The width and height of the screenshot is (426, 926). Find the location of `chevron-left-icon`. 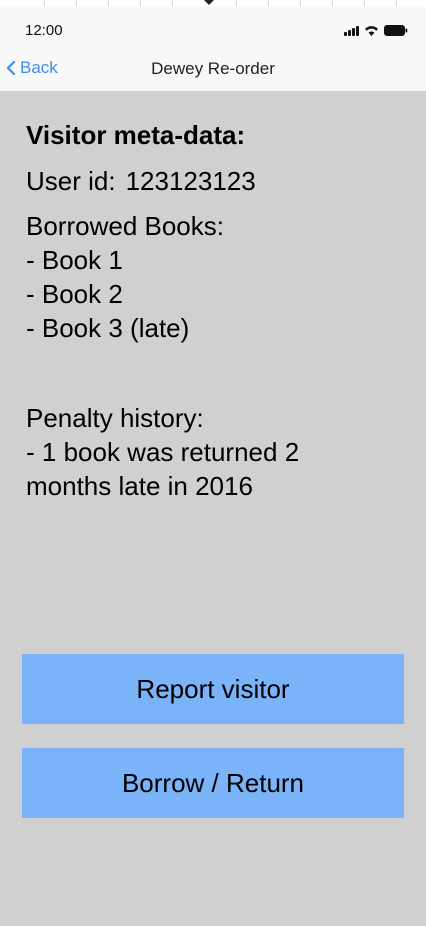

chevron-left-icon is located at coordinates (11, 68).